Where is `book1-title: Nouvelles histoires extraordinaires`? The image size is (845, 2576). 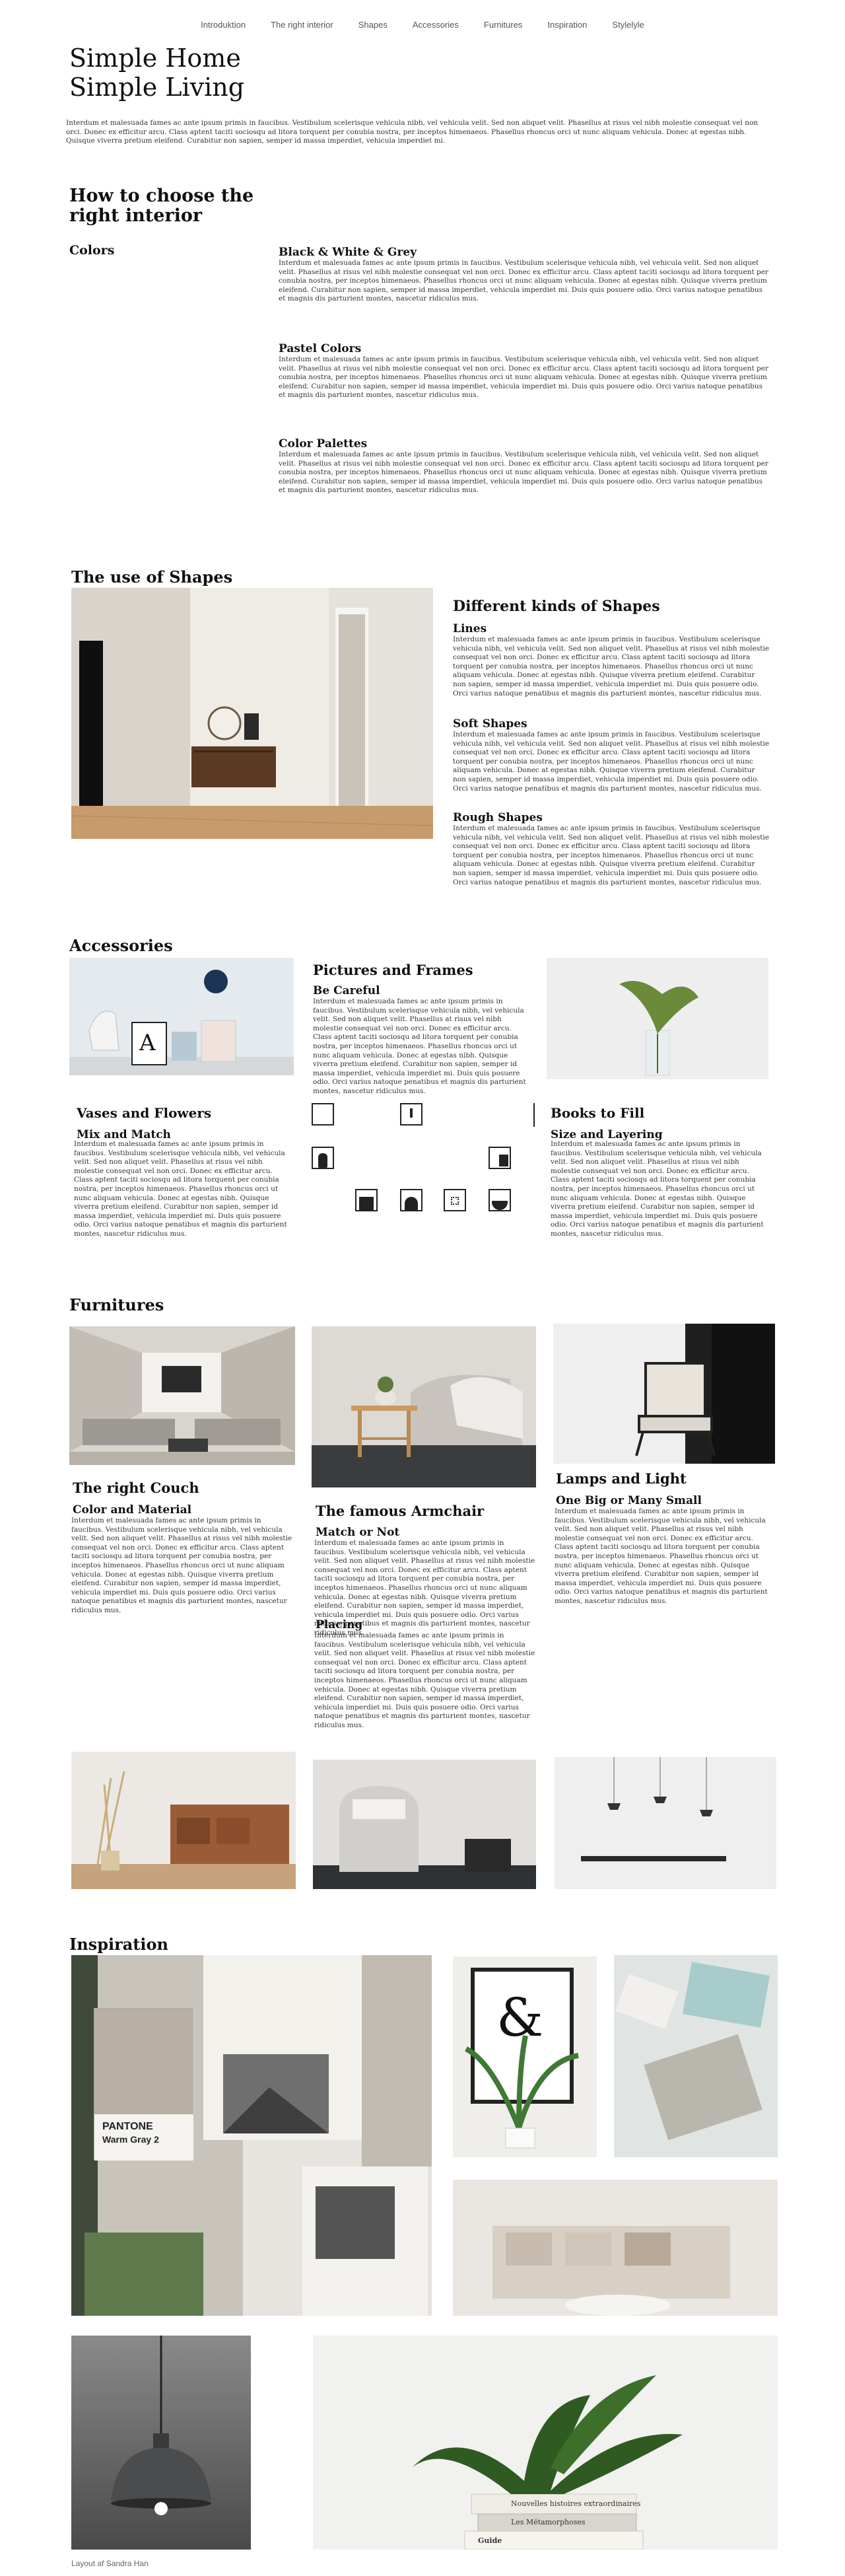 book1-title: Nouvelles histoires extraordinaires is located at coordinates (576, 2504).